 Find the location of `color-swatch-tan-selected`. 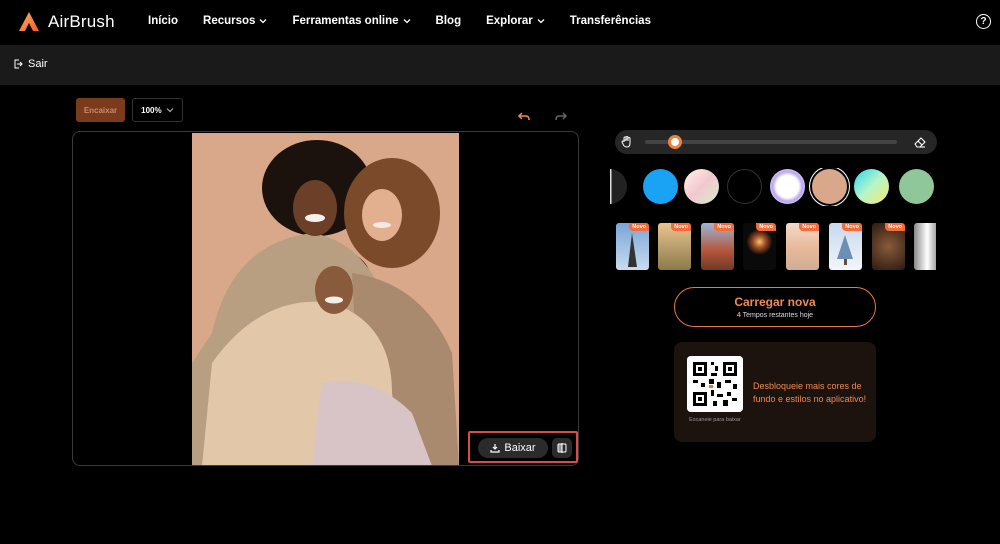

color-swatch-tan-selected is located at coordinates (829, 186).